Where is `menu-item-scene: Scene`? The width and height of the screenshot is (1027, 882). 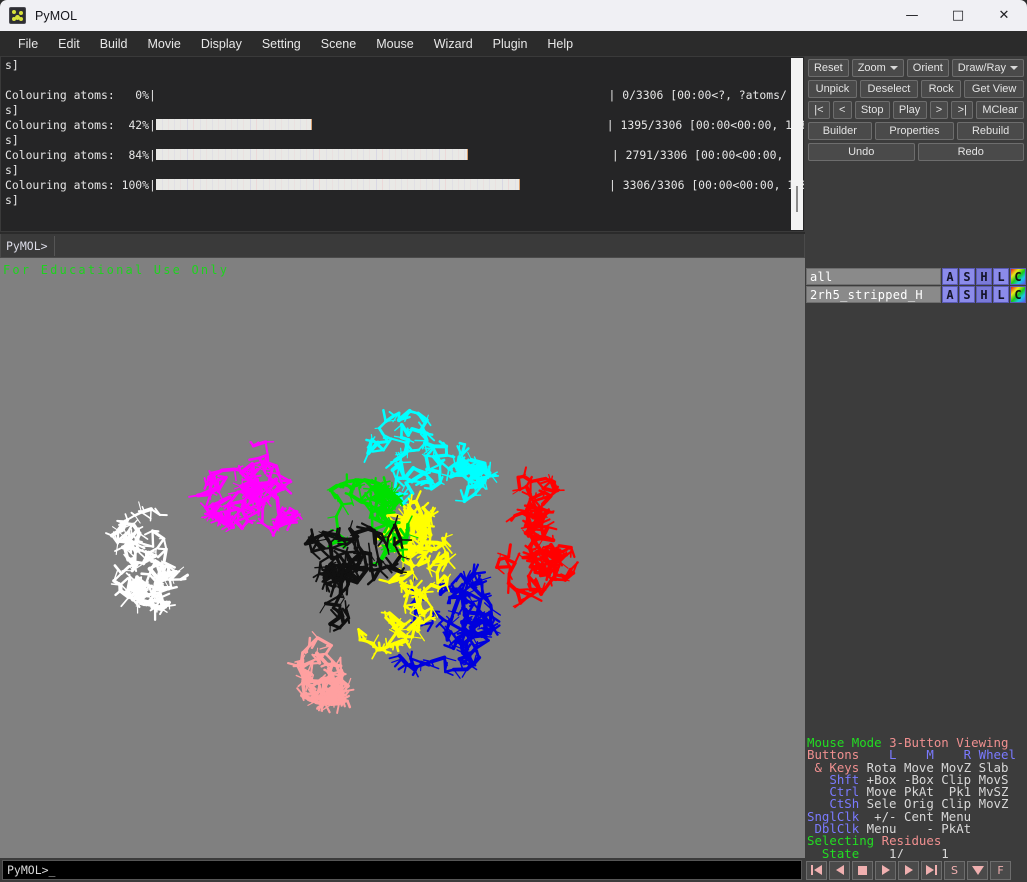 menu-item-scene: Scene is located at coordinates (338, 44).